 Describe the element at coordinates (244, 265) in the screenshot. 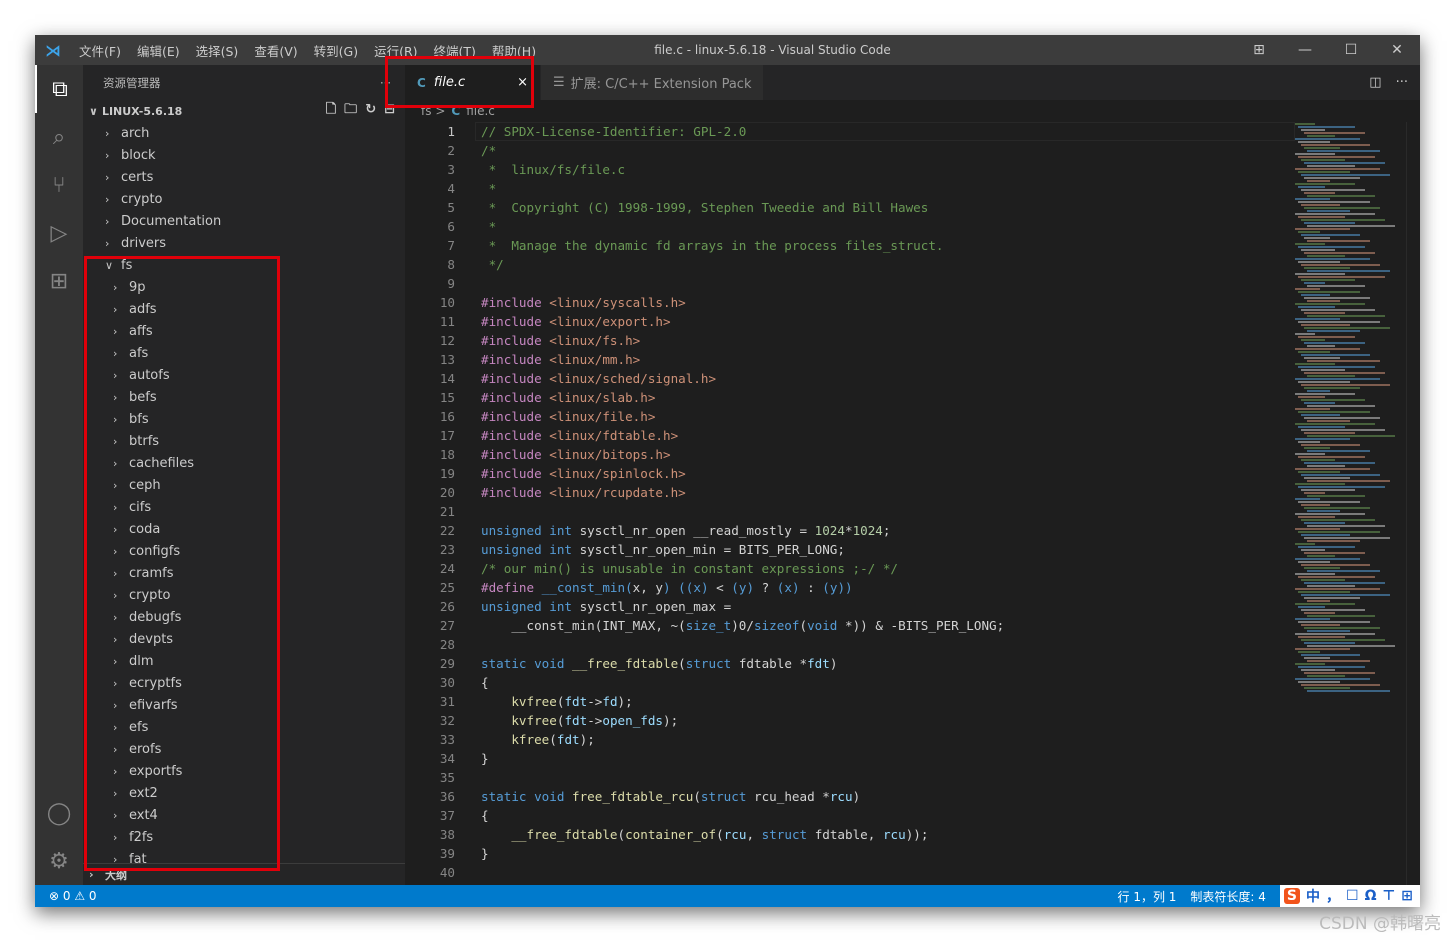

I see `tree-item-fs: ∨ fs` at that location.